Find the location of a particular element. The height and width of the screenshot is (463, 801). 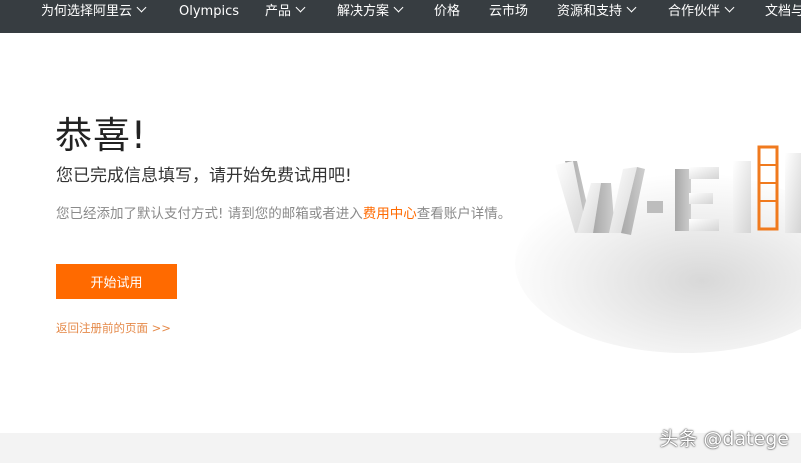

nav-item-partners: 合作伙伴 is located at coordinates (701, 13).